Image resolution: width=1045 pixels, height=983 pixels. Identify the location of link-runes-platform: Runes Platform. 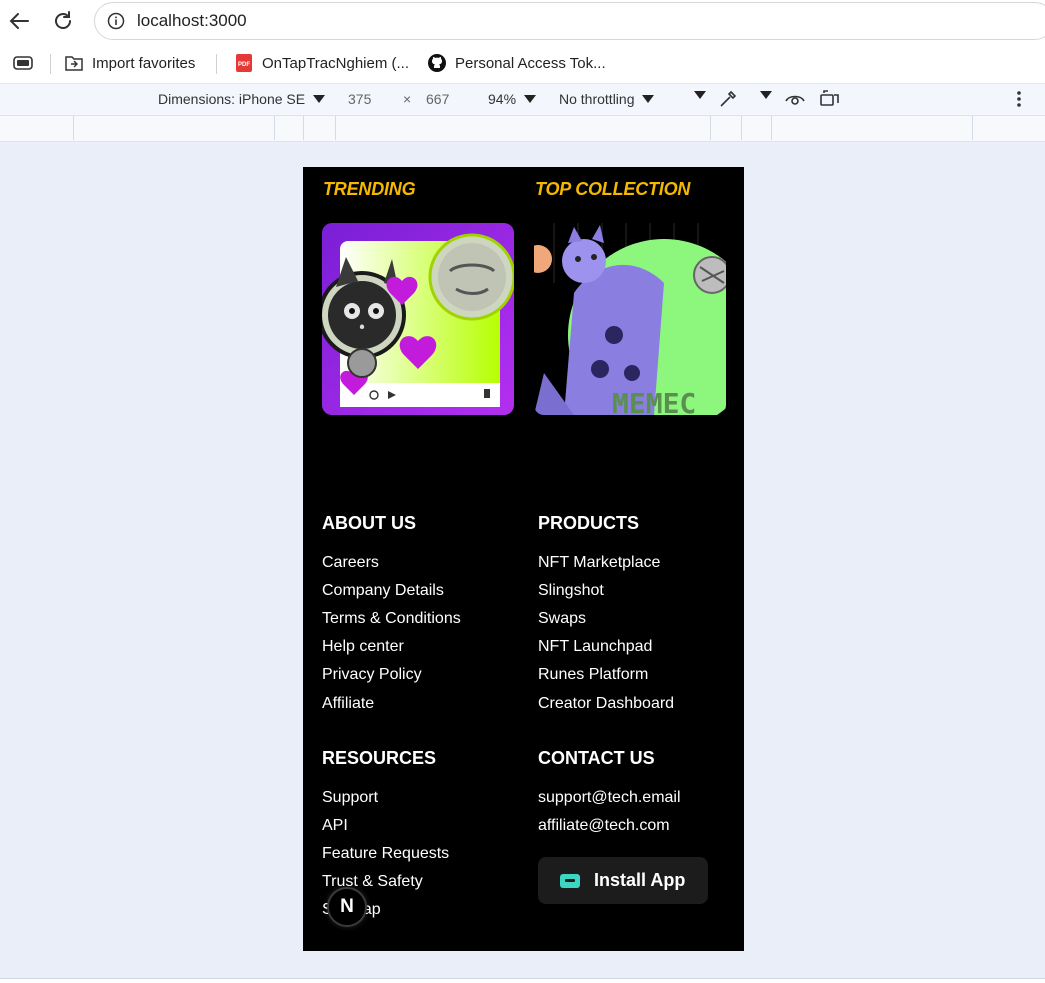
(593, 675).